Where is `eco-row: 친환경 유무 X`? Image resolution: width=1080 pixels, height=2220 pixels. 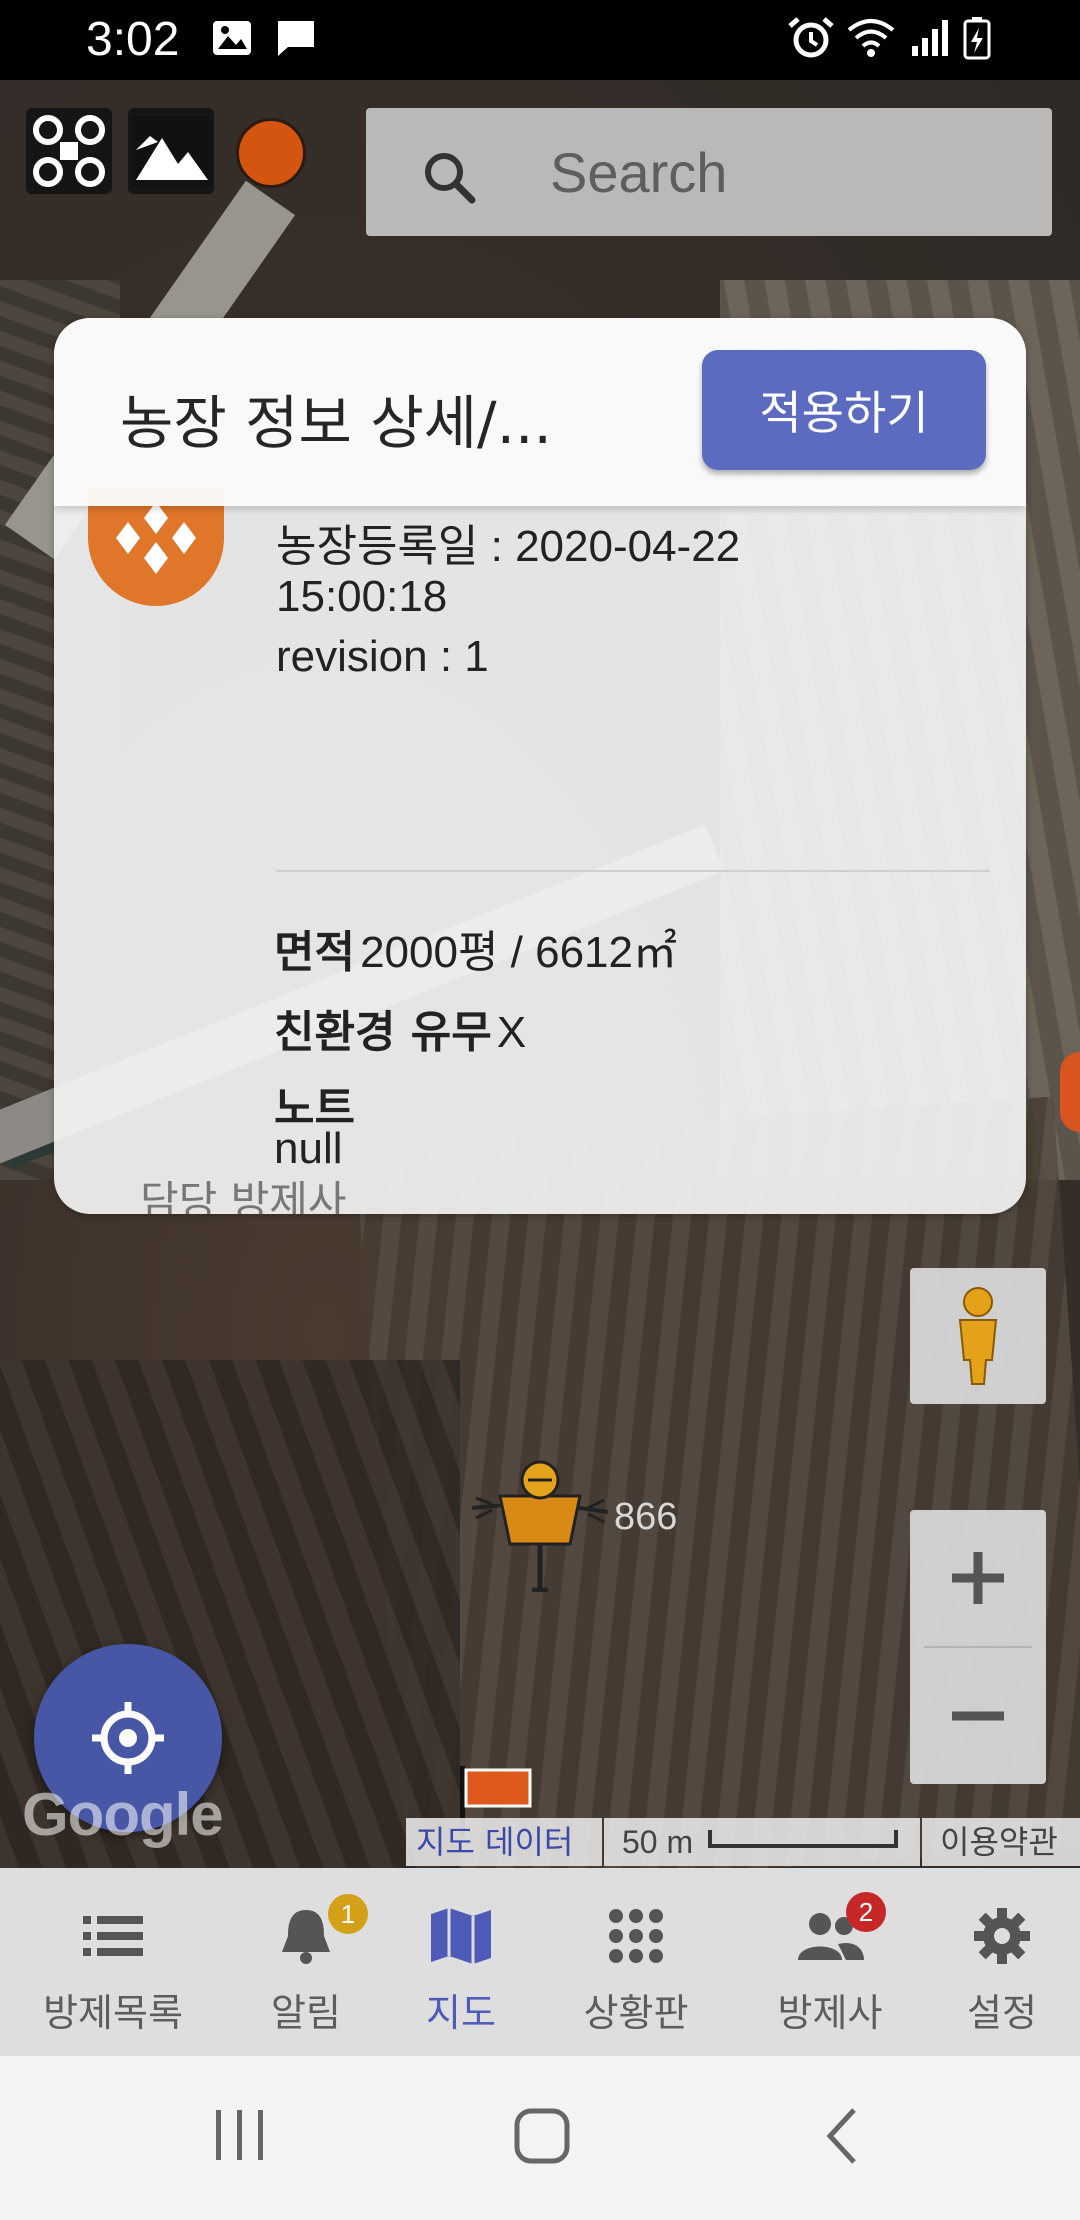
eco-row: 친환경 유무 X is located at coordinates (400, 1028).